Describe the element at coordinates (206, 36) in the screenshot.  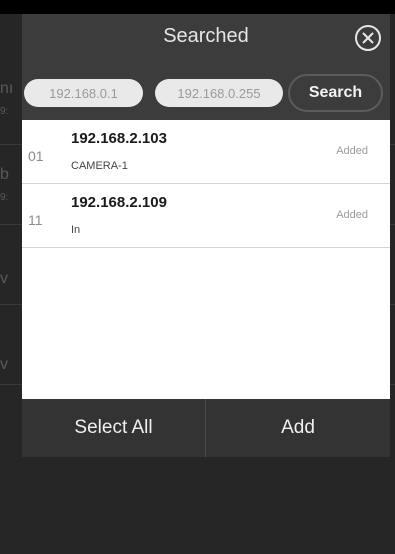
I see `dialog-title: Searched` at that location.